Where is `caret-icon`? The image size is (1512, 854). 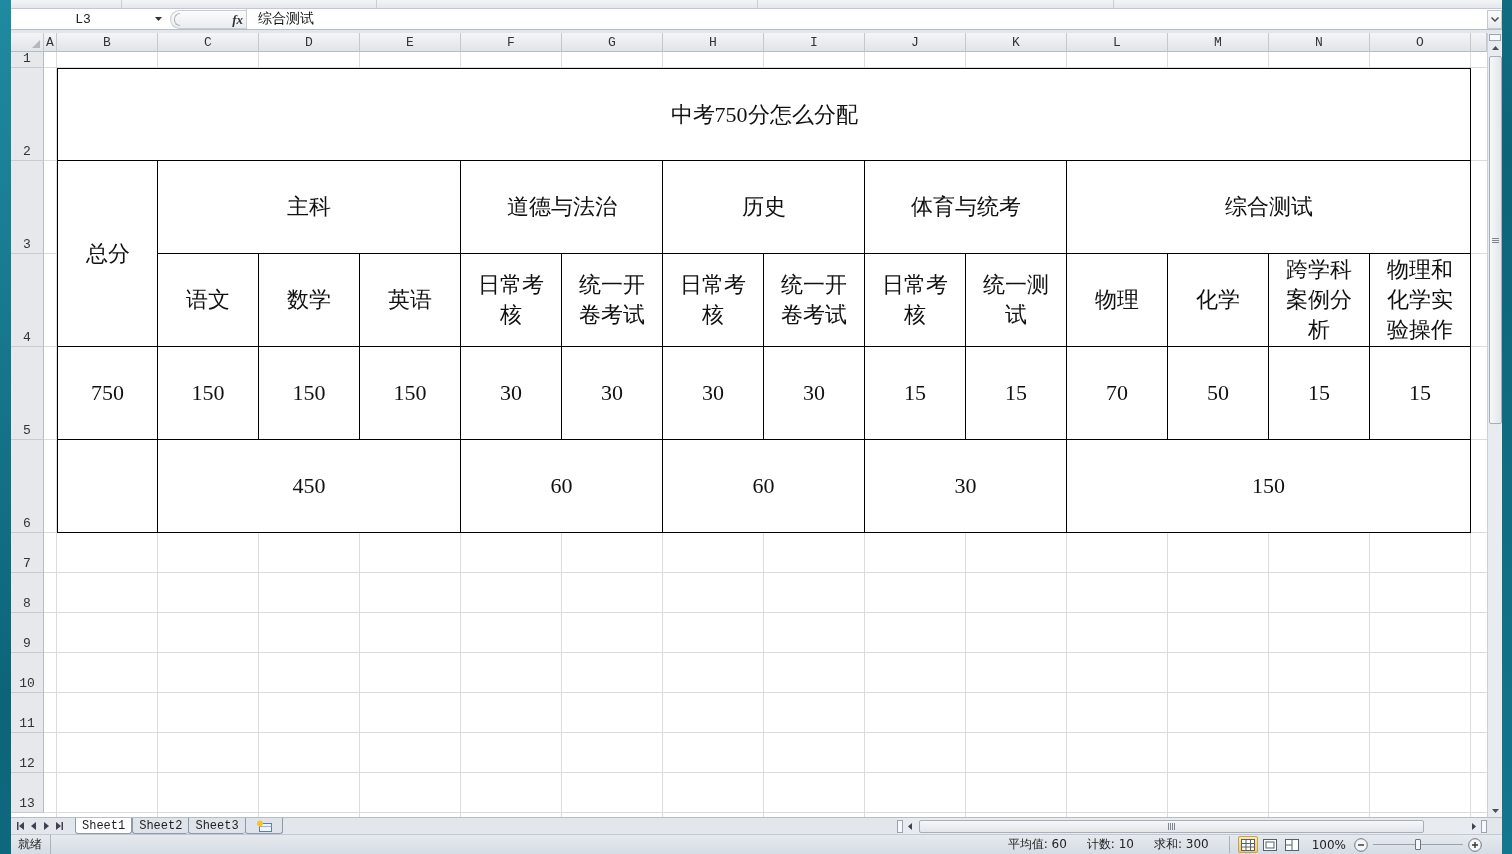
caret-icon is located at coordinates (158, 19).